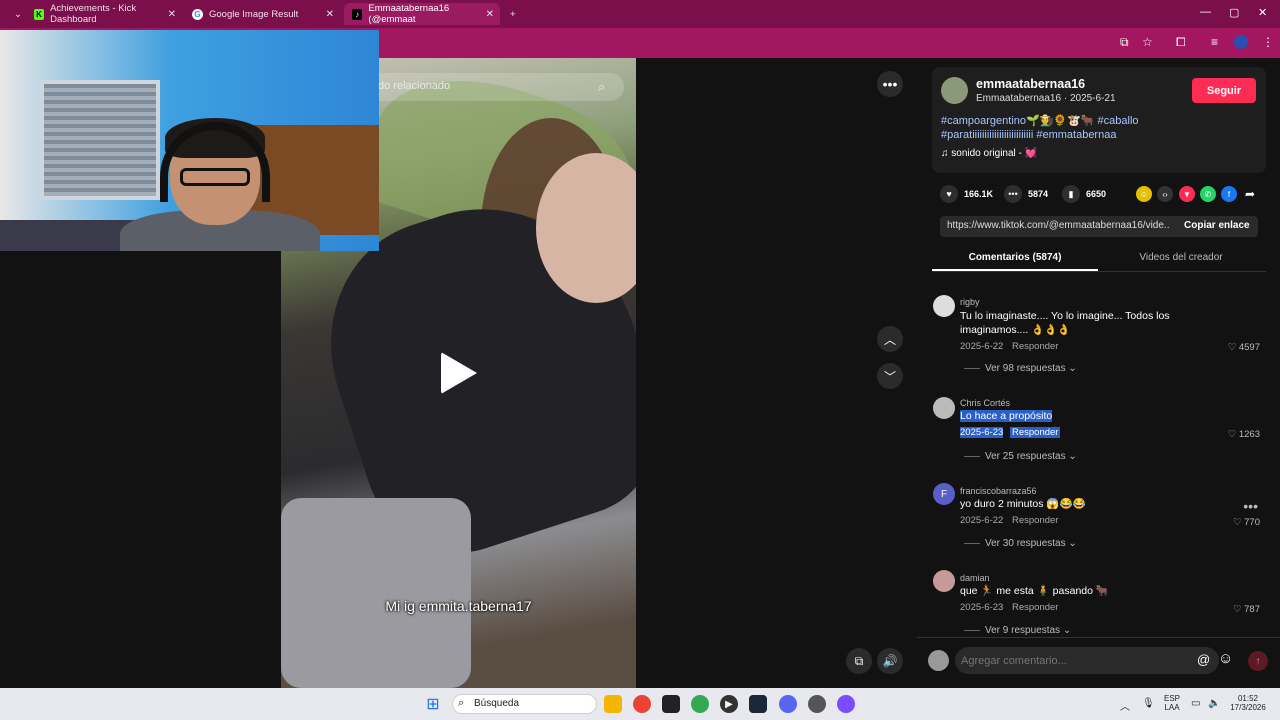 This screenshot has width=1280, height=720. I want to click on tab-tiktok: ♪ Emmaatabernaa16 (@emmaat ✕, so click(422, 14).